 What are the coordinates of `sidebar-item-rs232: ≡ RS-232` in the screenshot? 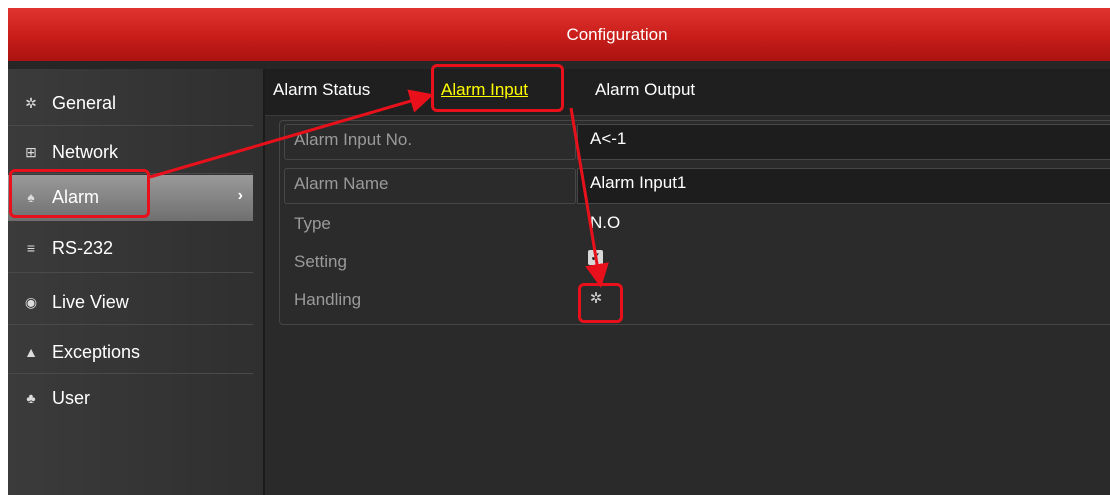 It's located at (130, 248).